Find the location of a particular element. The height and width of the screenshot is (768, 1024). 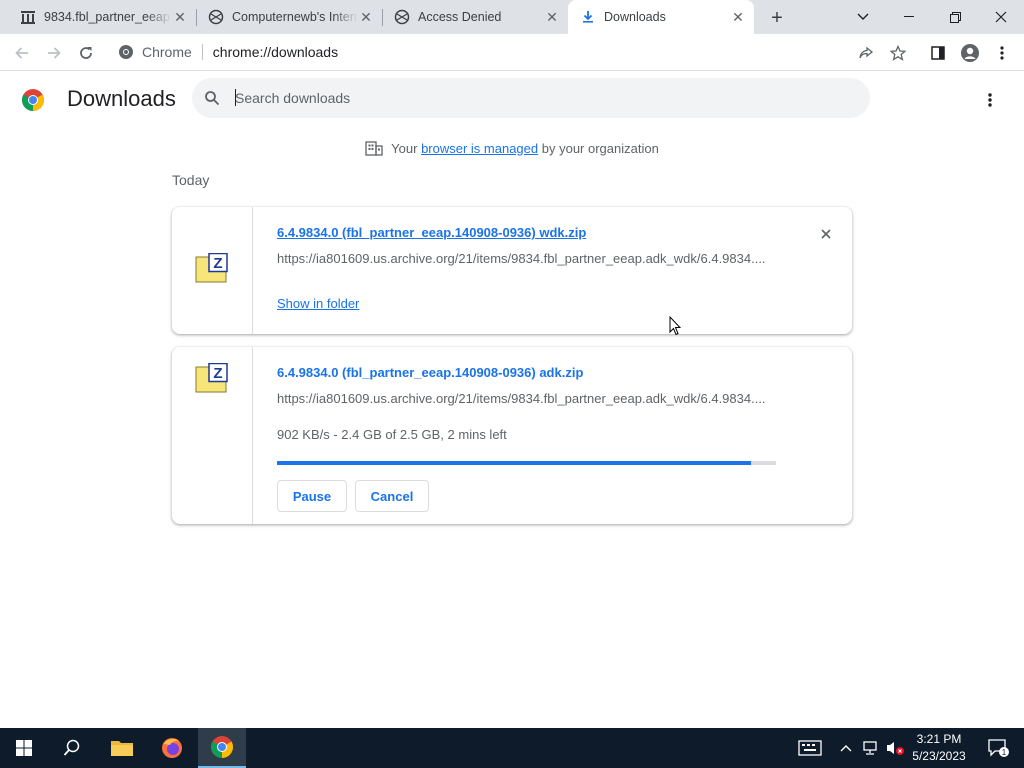

text-caret is located at coordinates (235, 97).